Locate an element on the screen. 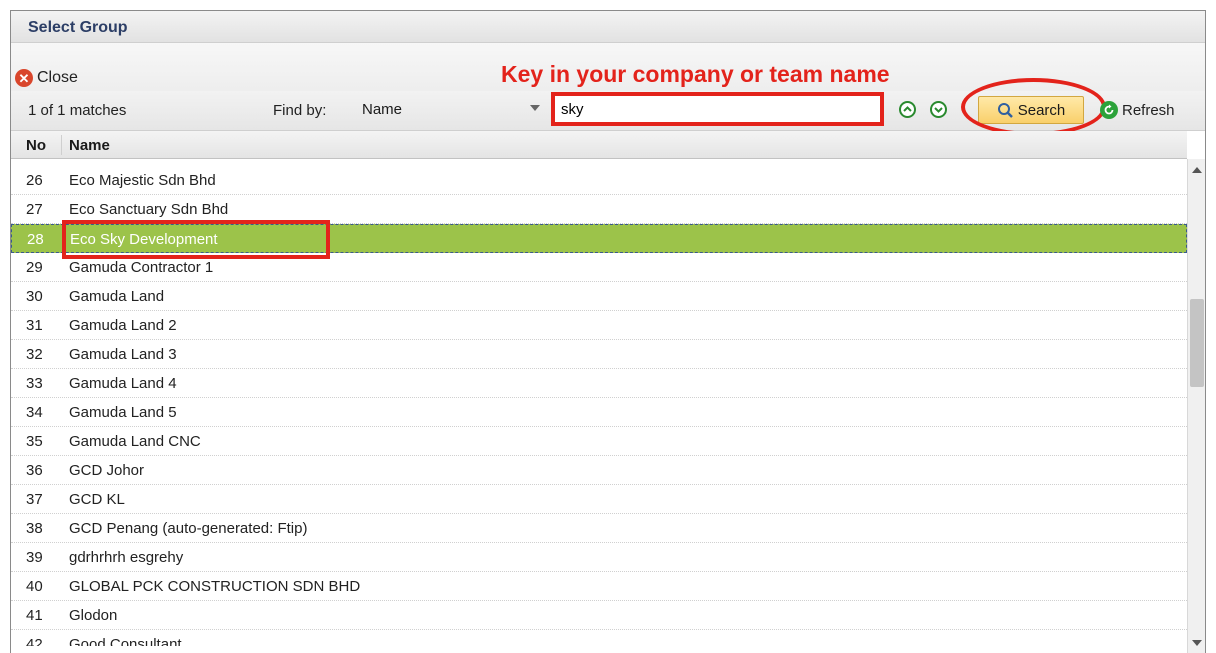 This screenshot has width=1216, height=653. close-label: Close is located at coordinates (57, 77).